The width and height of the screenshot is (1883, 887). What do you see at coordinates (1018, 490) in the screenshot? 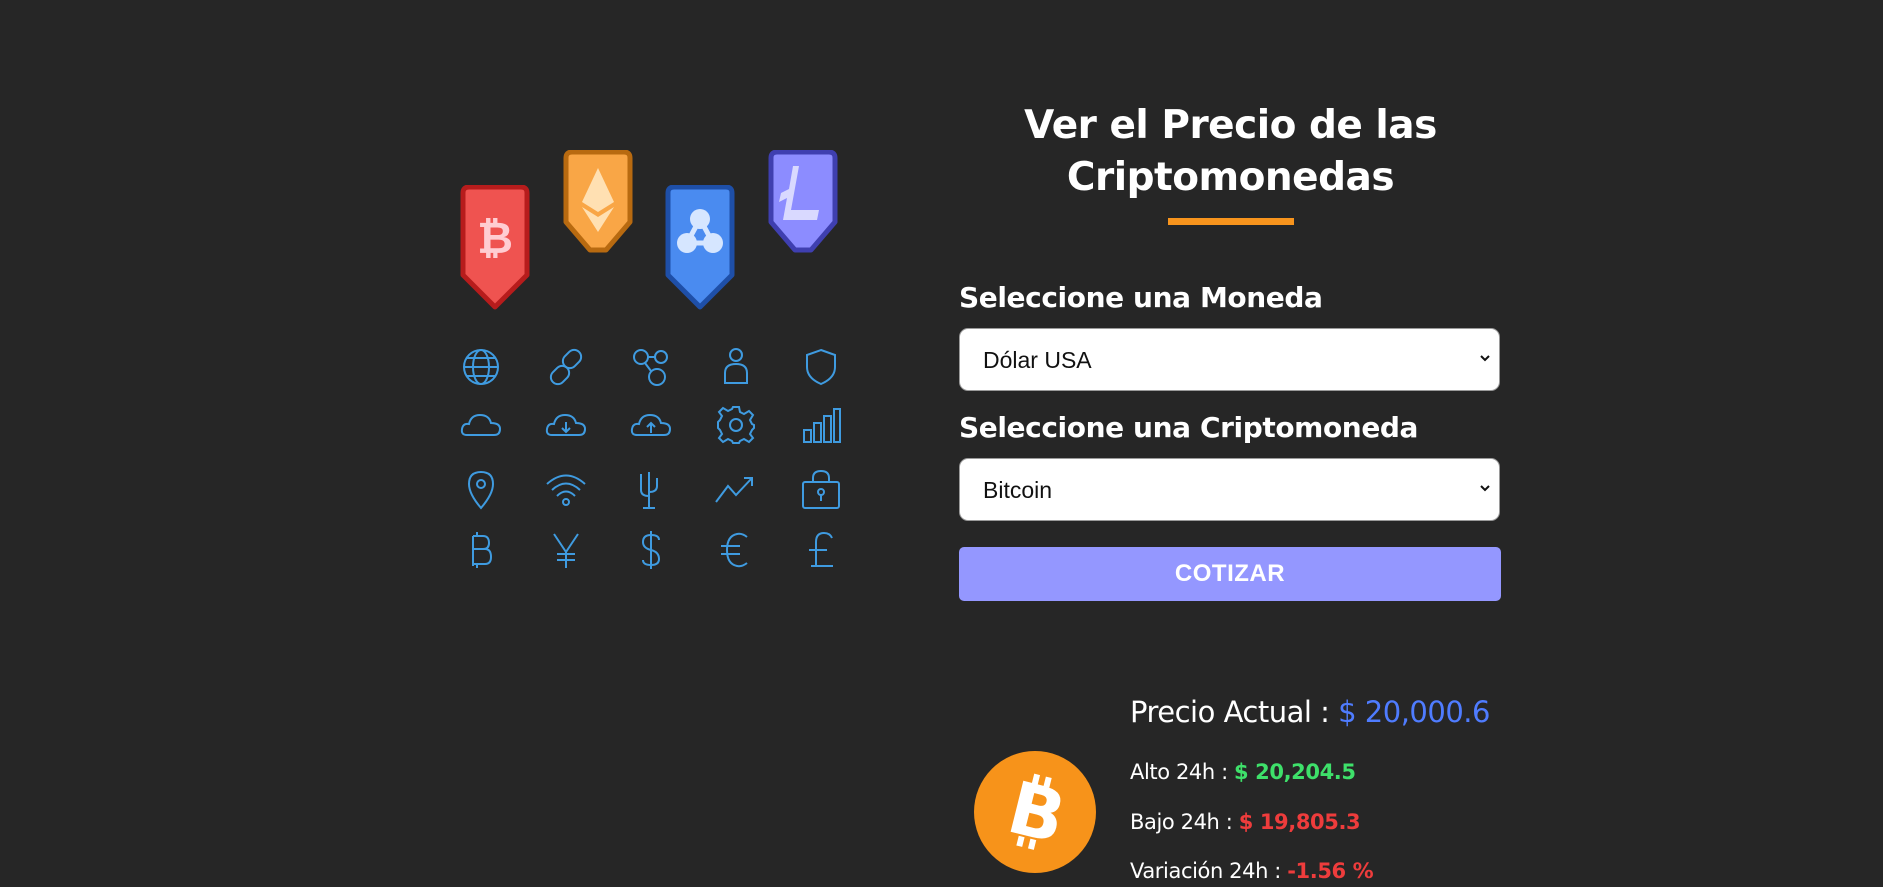
I see `crypto-select-value: Bitcoin` at bounding box center [1018, 490].